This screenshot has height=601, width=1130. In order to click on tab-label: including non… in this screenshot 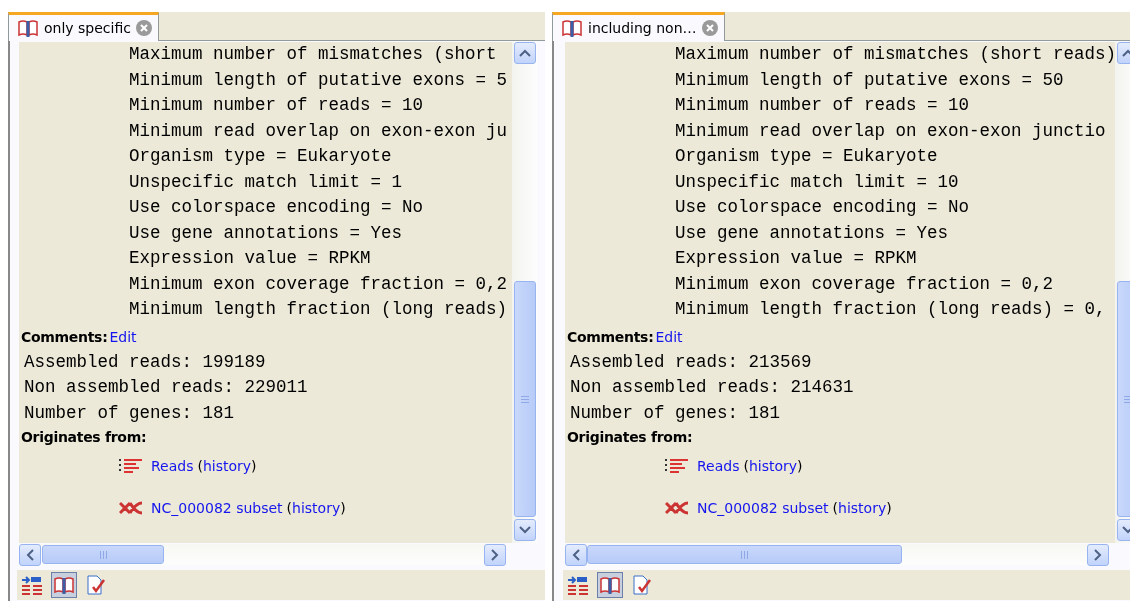, I will do `click(642, 28)`.